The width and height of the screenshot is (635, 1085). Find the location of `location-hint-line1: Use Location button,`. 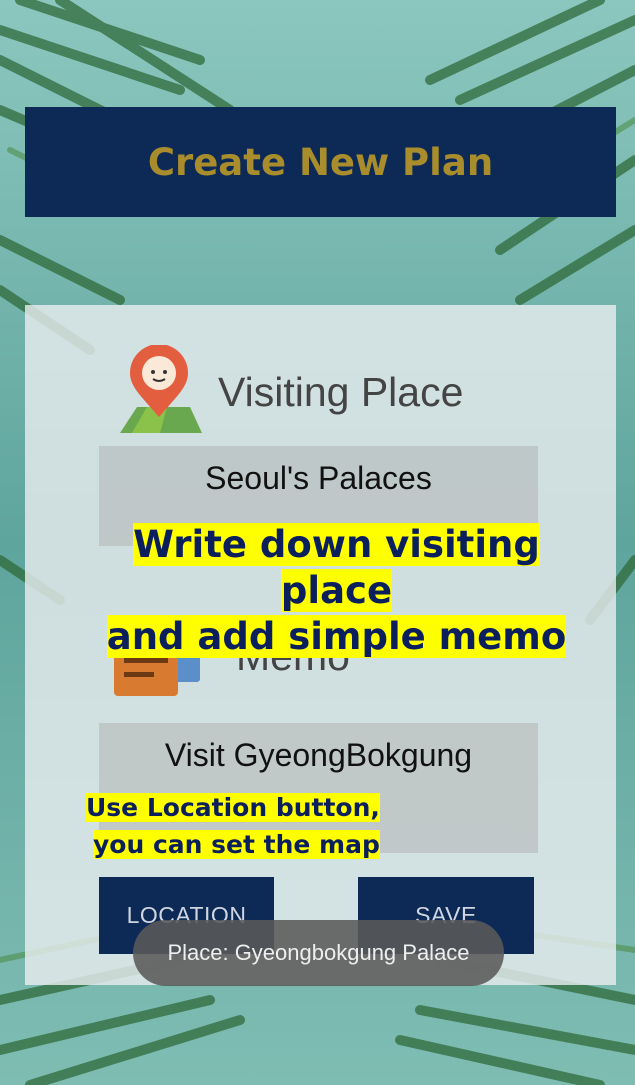

location-hint-line1: Use Location button, is located at coordinates (233, 807).